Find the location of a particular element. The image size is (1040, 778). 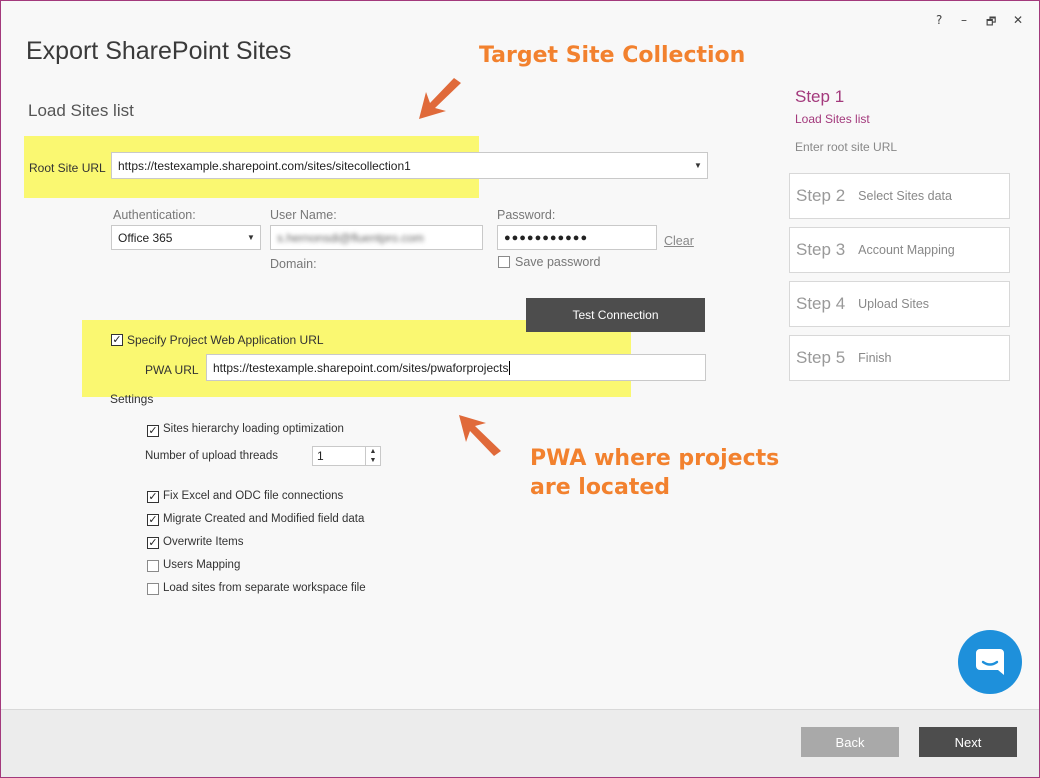

step-name: Account Mapping is located at coordinates (906, 250).